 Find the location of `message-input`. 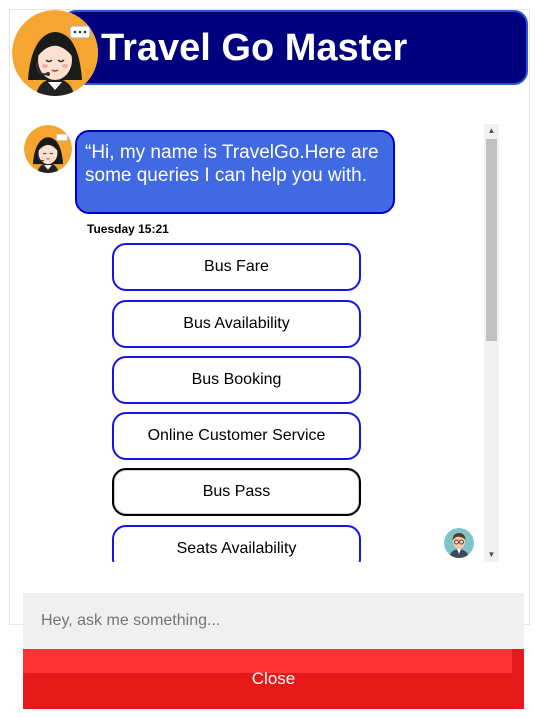

message-input is located at coordinates (273, 621).